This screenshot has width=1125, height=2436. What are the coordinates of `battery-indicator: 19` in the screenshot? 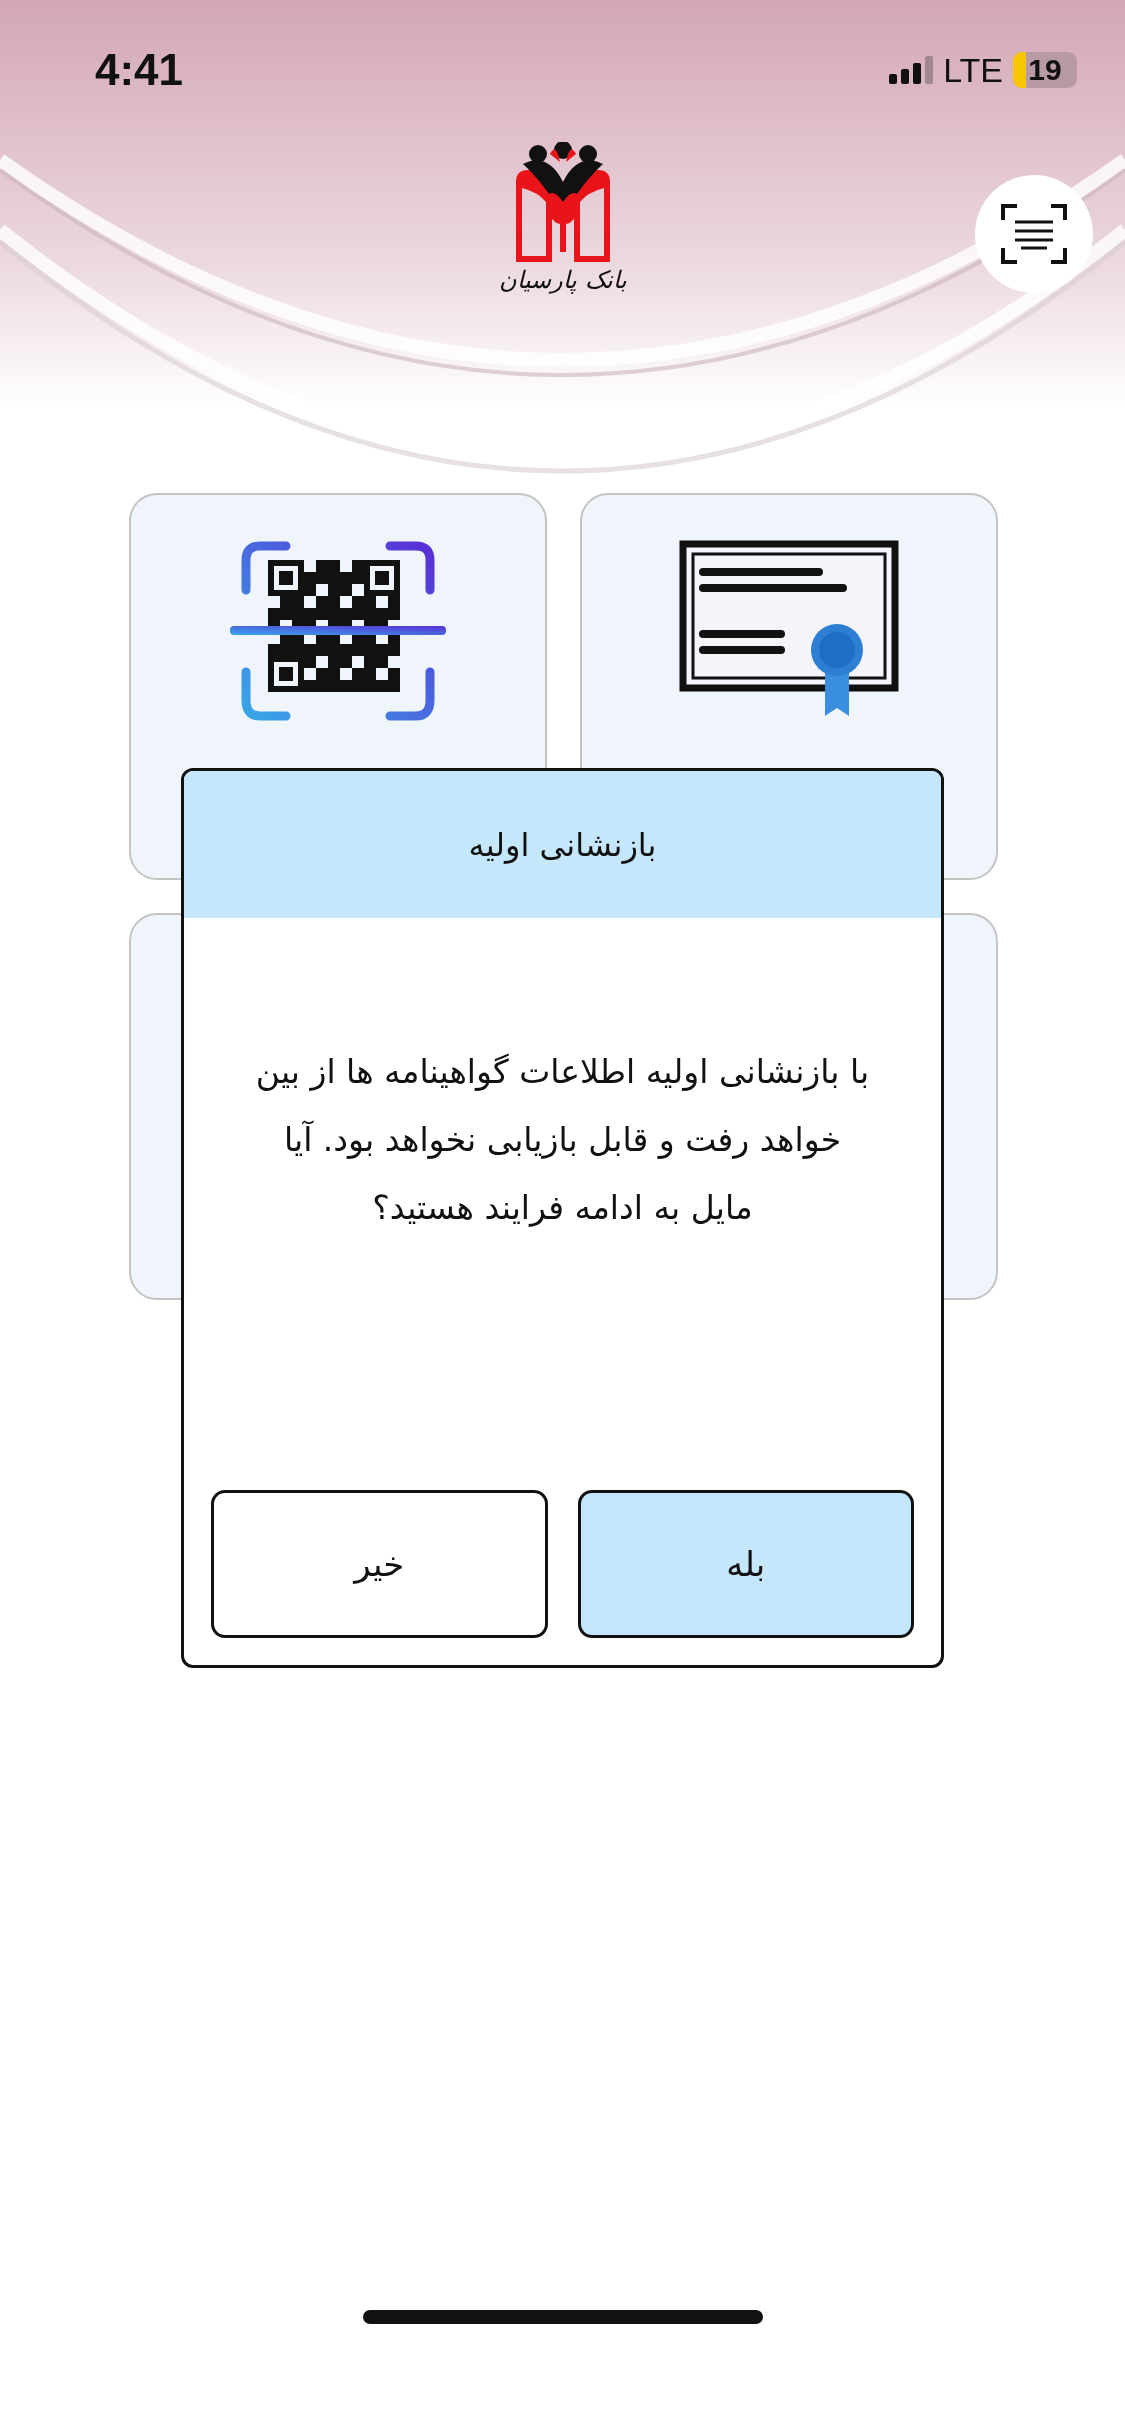 It's located at (1045, 70).